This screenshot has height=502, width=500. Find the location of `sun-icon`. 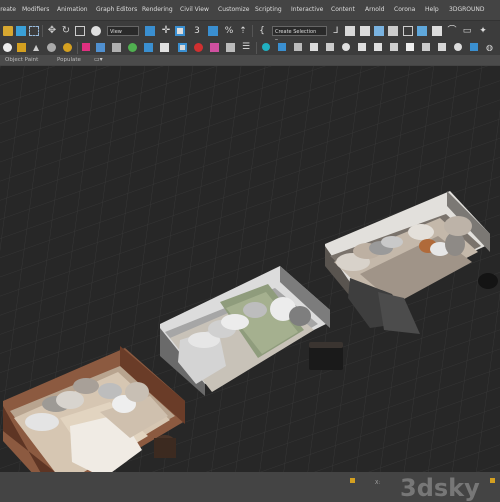

sun-icon is located at coordinates (67, 47).